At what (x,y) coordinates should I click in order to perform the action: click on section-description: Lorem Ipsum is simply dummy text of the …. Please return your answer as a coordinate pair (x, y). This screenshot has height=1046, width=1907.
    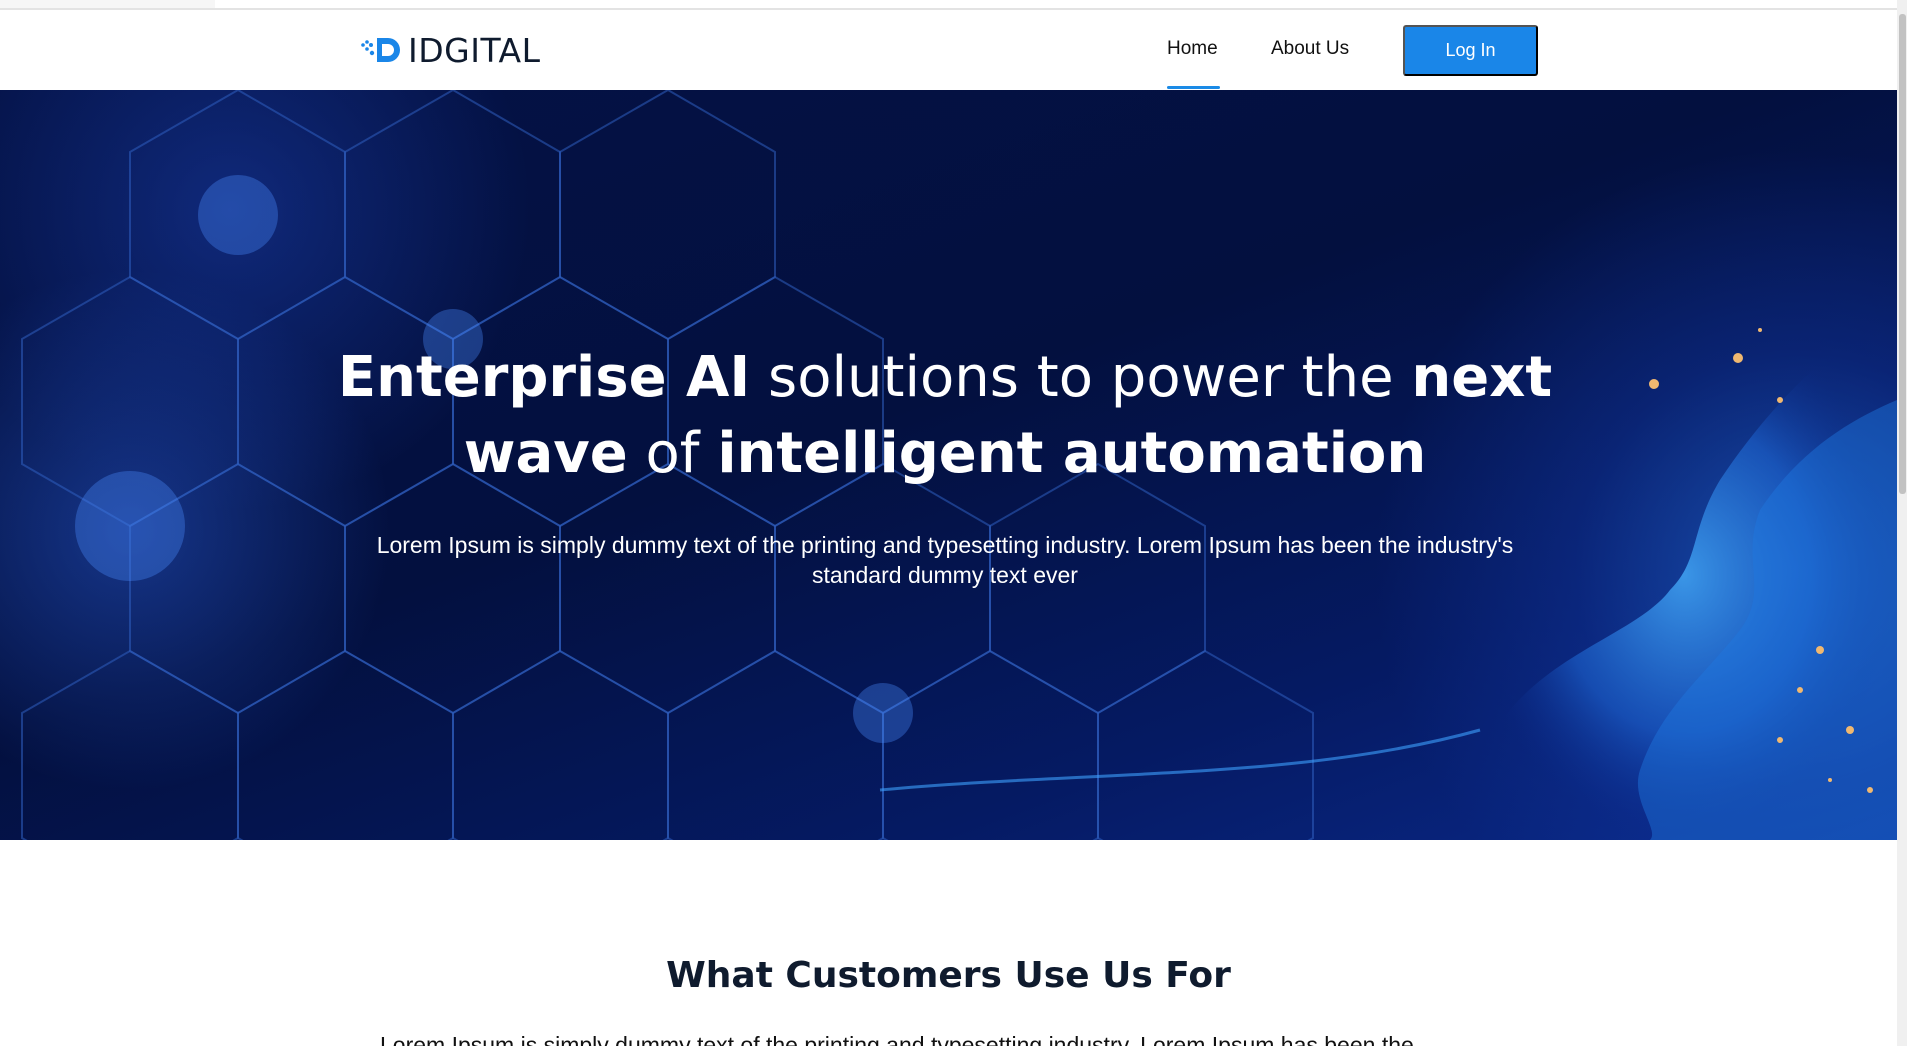
    Looking at the image, I should click on (897, 1039).